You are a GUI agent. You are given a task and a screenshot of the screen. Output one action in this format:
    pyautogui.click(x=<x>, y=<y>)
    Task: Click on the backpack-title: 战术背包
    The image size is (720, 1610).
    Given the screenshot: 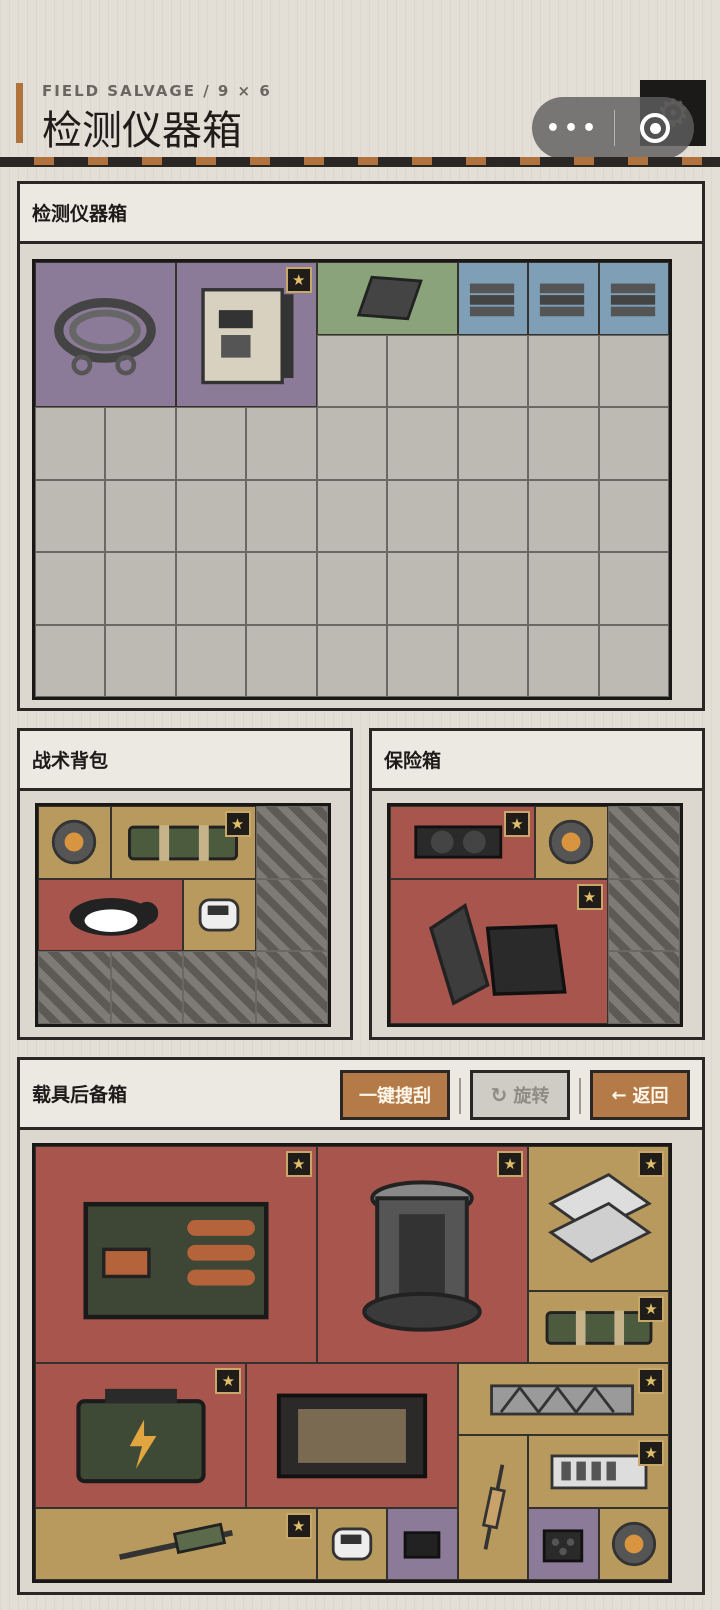 What is the action you would take?
    pyautogui.click(x=70, y=761)
    